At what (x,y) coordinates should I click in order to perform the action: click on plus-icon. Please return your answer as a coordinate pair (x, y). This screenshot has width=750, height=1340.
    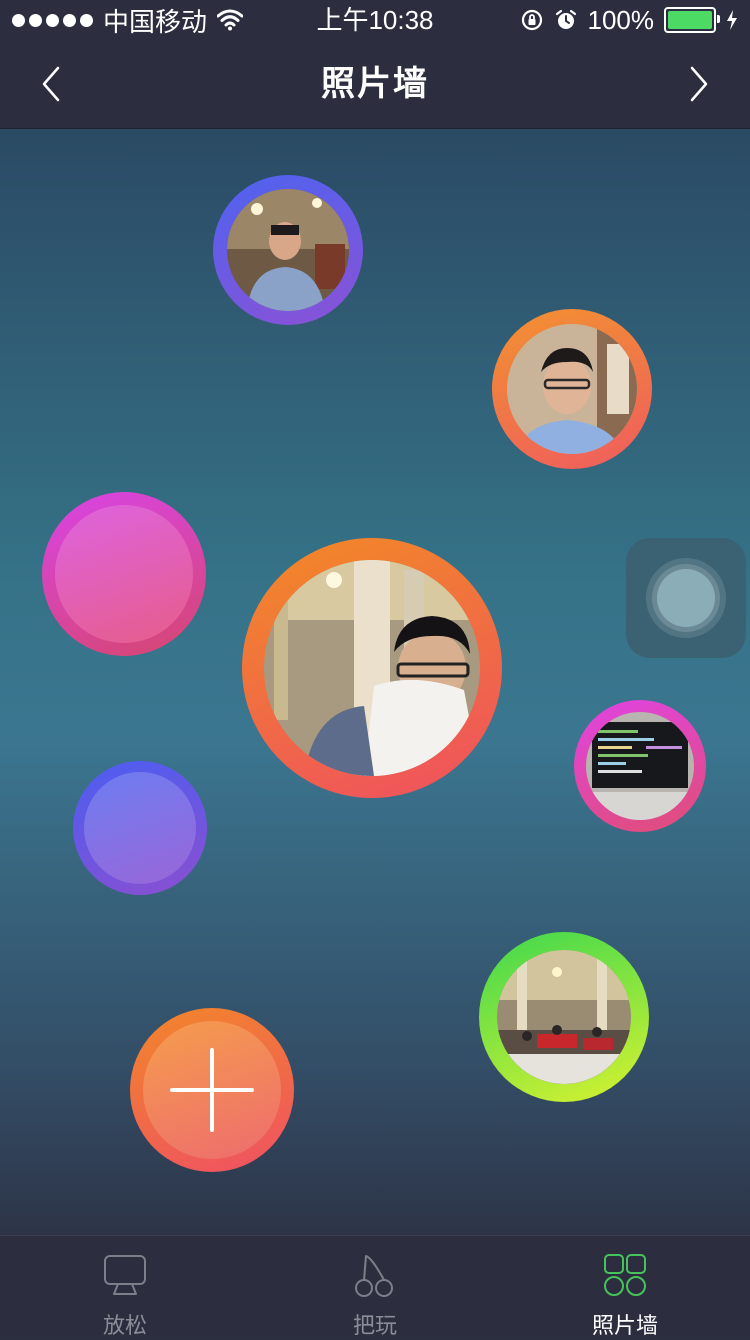
    Looking at the image, I should click on (212, 1090).